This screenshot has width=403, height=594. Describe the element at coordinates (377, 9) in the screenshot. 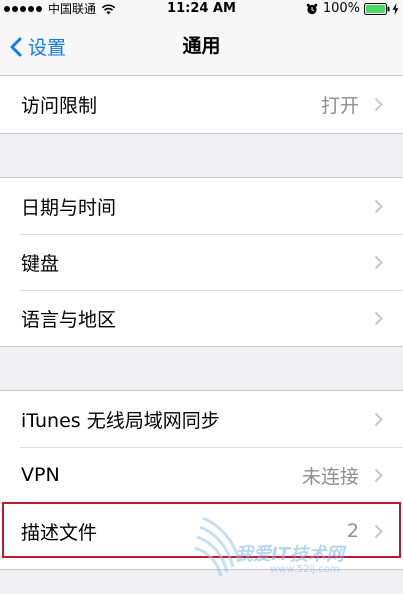

I see `battery-icon` at that location.